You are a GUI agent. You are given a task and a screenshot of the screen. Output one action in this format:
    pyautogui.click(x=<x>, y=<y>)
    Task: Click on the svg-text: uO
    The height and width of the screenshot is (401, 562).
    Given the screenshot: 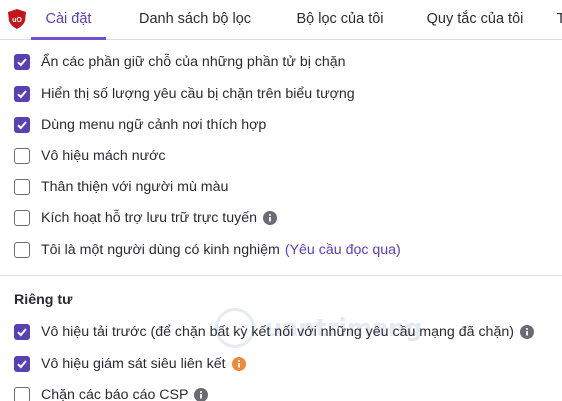 What is the action you would take?
    pyautogui.click(x=17, y=20)
    